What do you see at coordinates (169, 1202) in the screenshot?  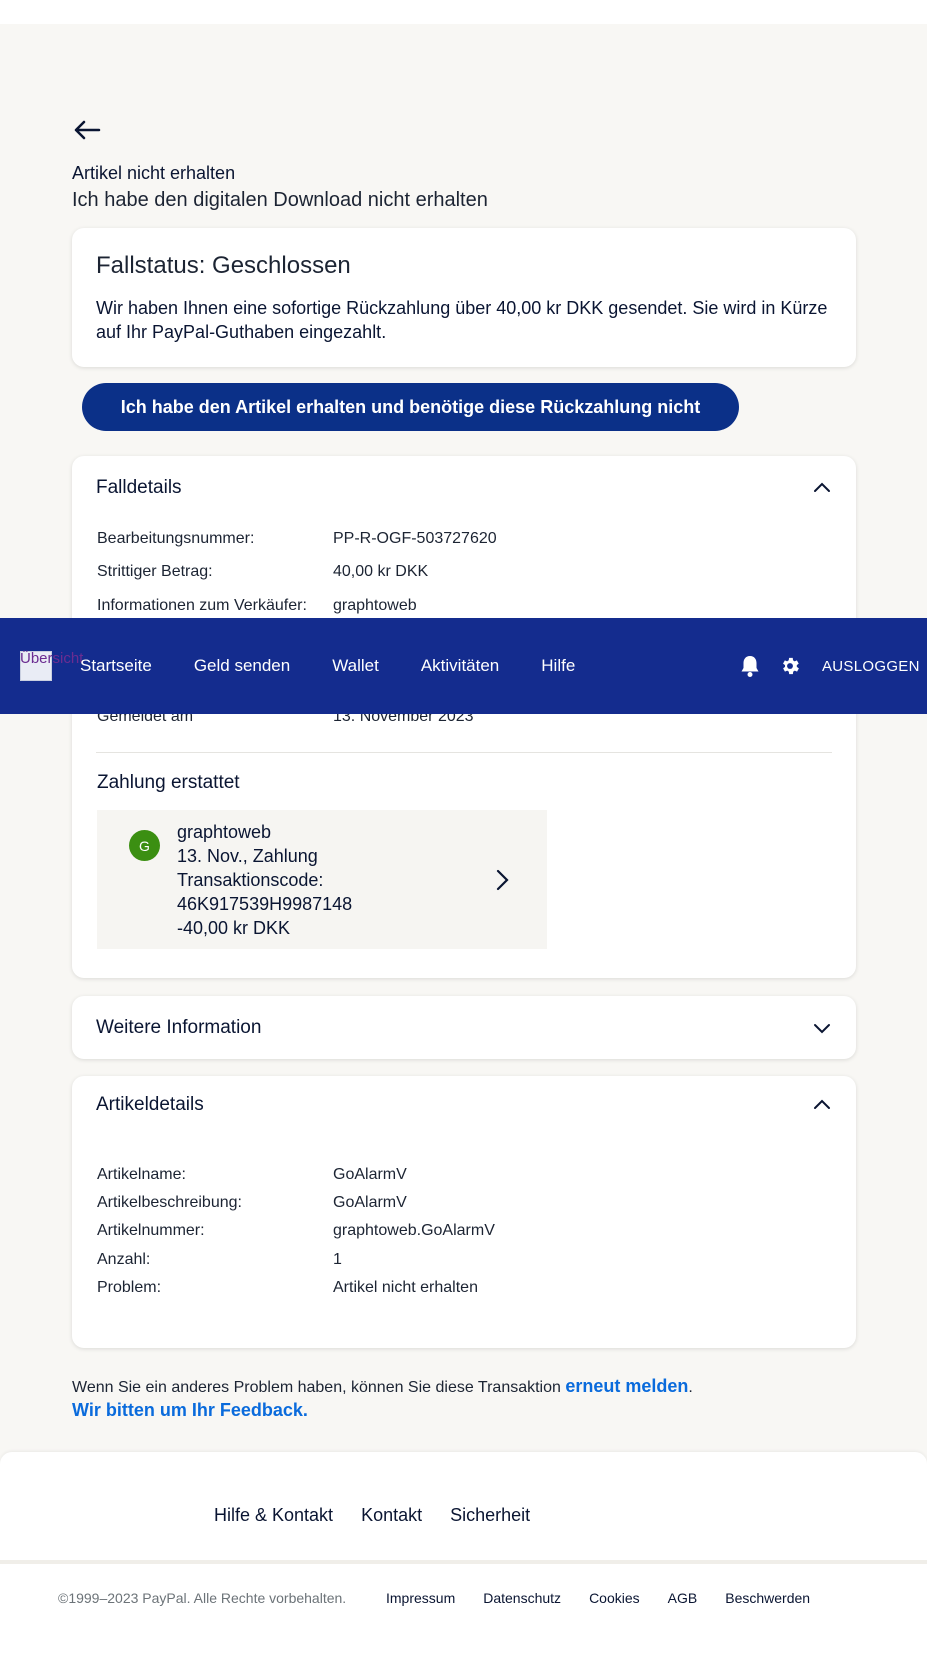 I see `article-label: Artikelbeschreibung:` at bounding box center [169, 1202].